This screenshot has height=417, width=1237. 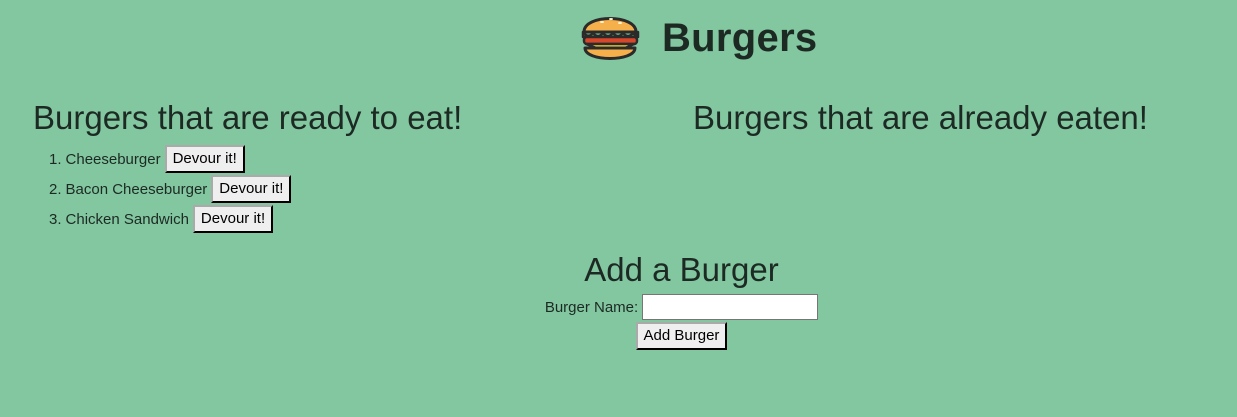 What do you see at coordinates (55, 159) in the screenshot?
I see `list-item-number: 1.` at bounding box center [55, 159].